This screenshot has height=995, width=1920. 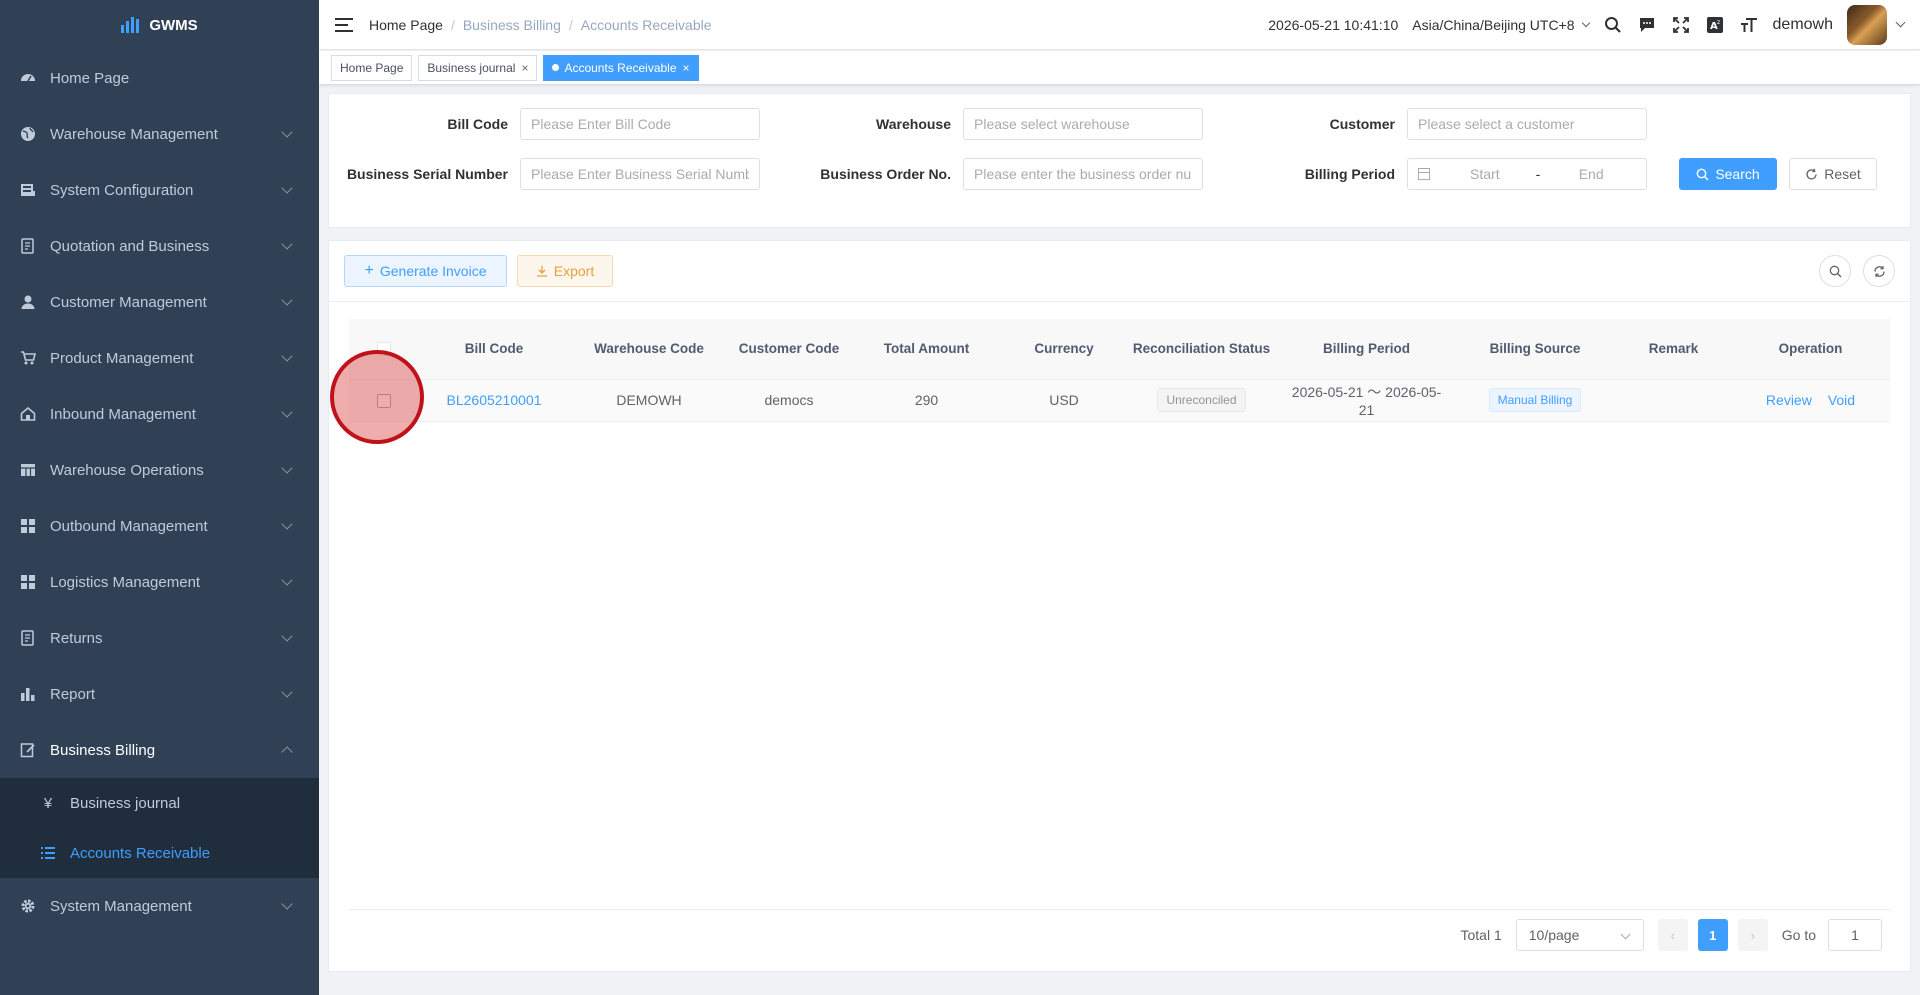 I want to click on operation-cell: Review Void, so click(x=1810, y=400).